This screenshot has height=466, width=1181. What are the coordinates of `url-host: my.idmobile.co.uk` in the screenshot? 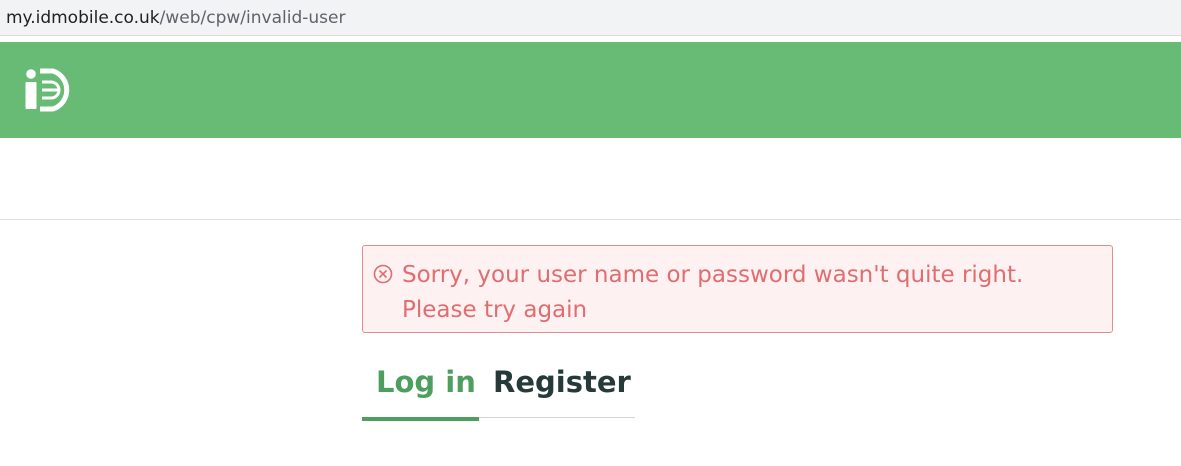 It's located at (83, 18).